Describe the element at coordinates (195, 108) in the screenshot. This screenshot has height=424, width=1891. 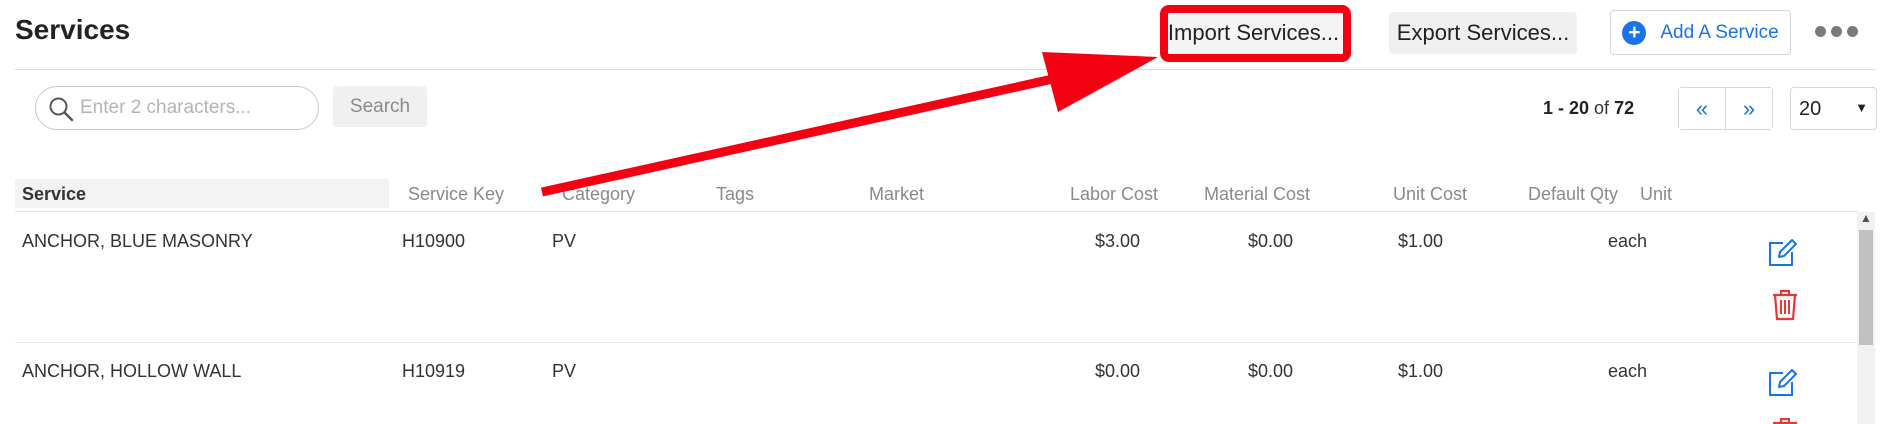
I see `search-input` at that location.